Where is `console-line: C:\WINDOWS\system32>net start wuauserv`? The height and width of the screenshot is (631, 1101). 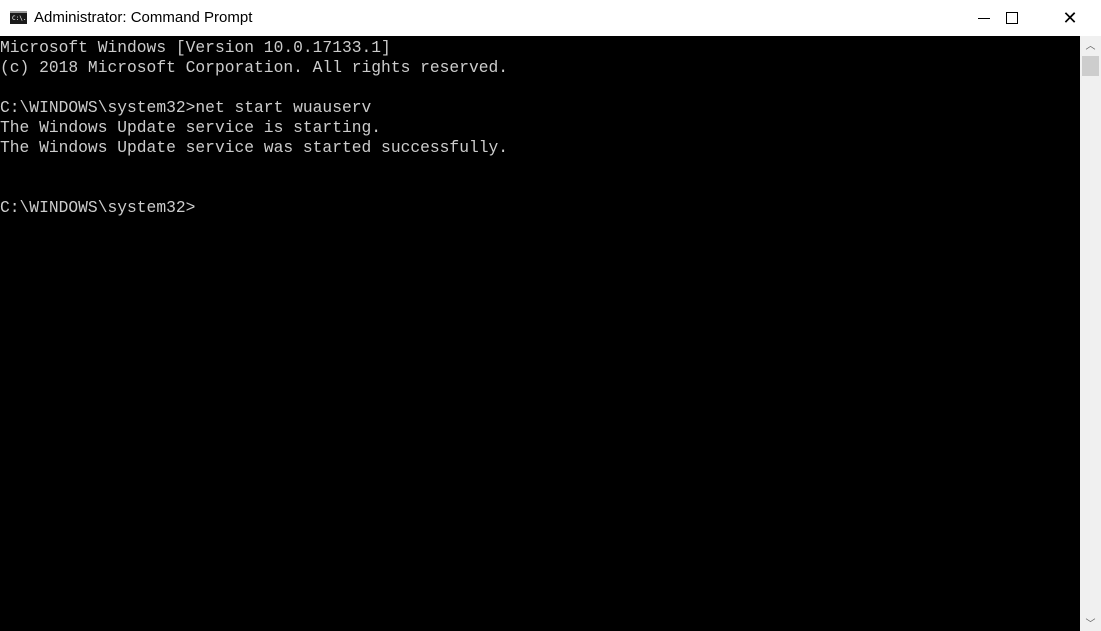 console-line: C:\WINDOWS\system32>net start wuauserv is located at coordinates (186, 107).